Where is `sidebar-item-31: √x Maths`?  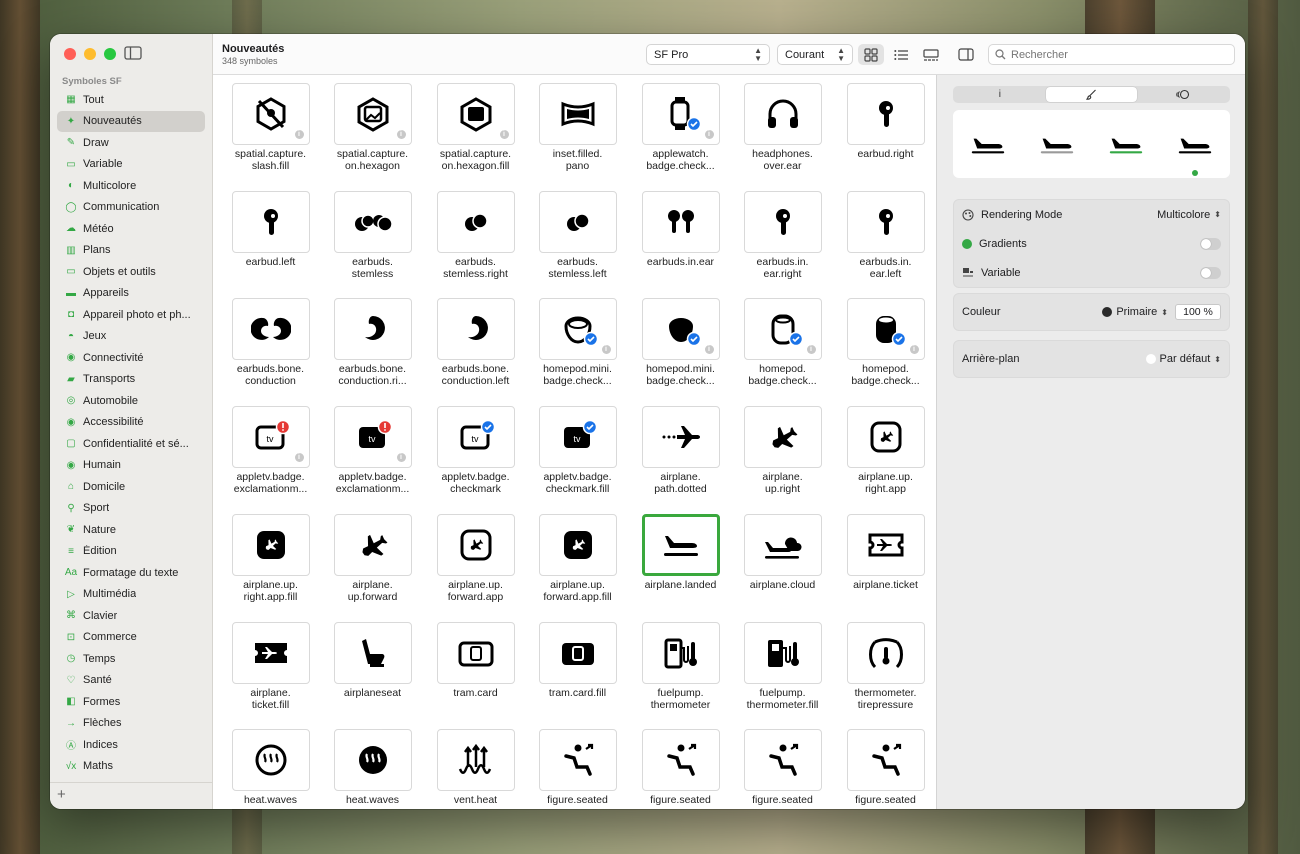 sidebar-item-31: √x Maths is located at coordinates (131, 767).